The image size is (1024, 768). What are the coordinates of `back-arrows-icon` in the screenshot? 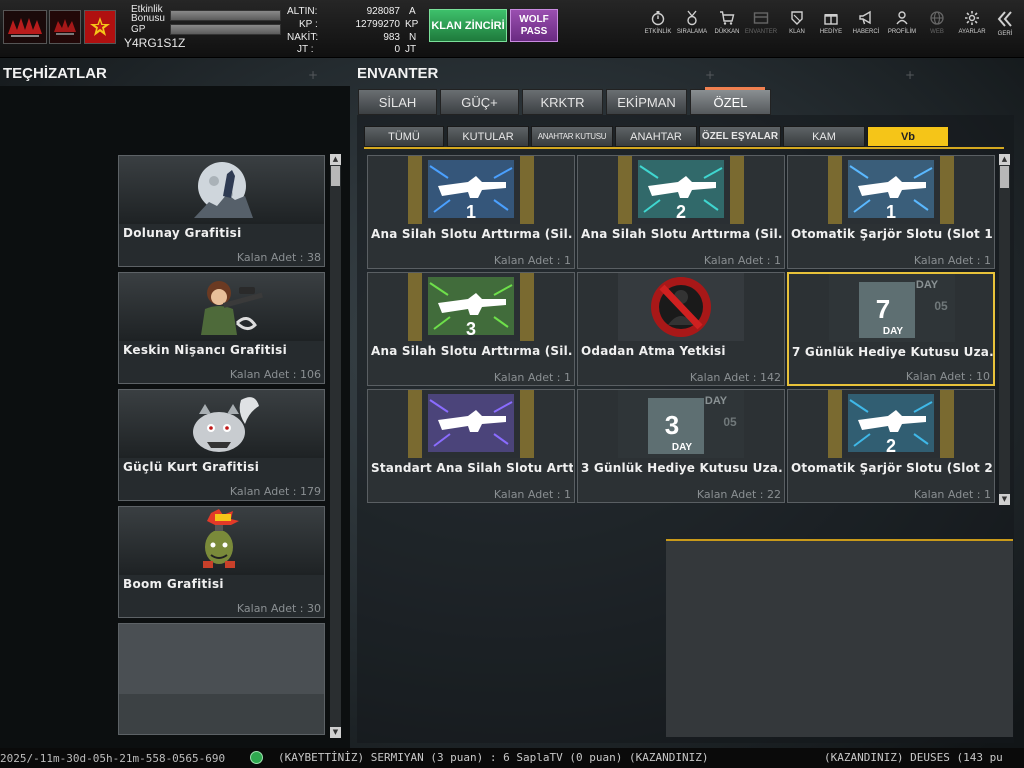 It's located at (1004, 19).